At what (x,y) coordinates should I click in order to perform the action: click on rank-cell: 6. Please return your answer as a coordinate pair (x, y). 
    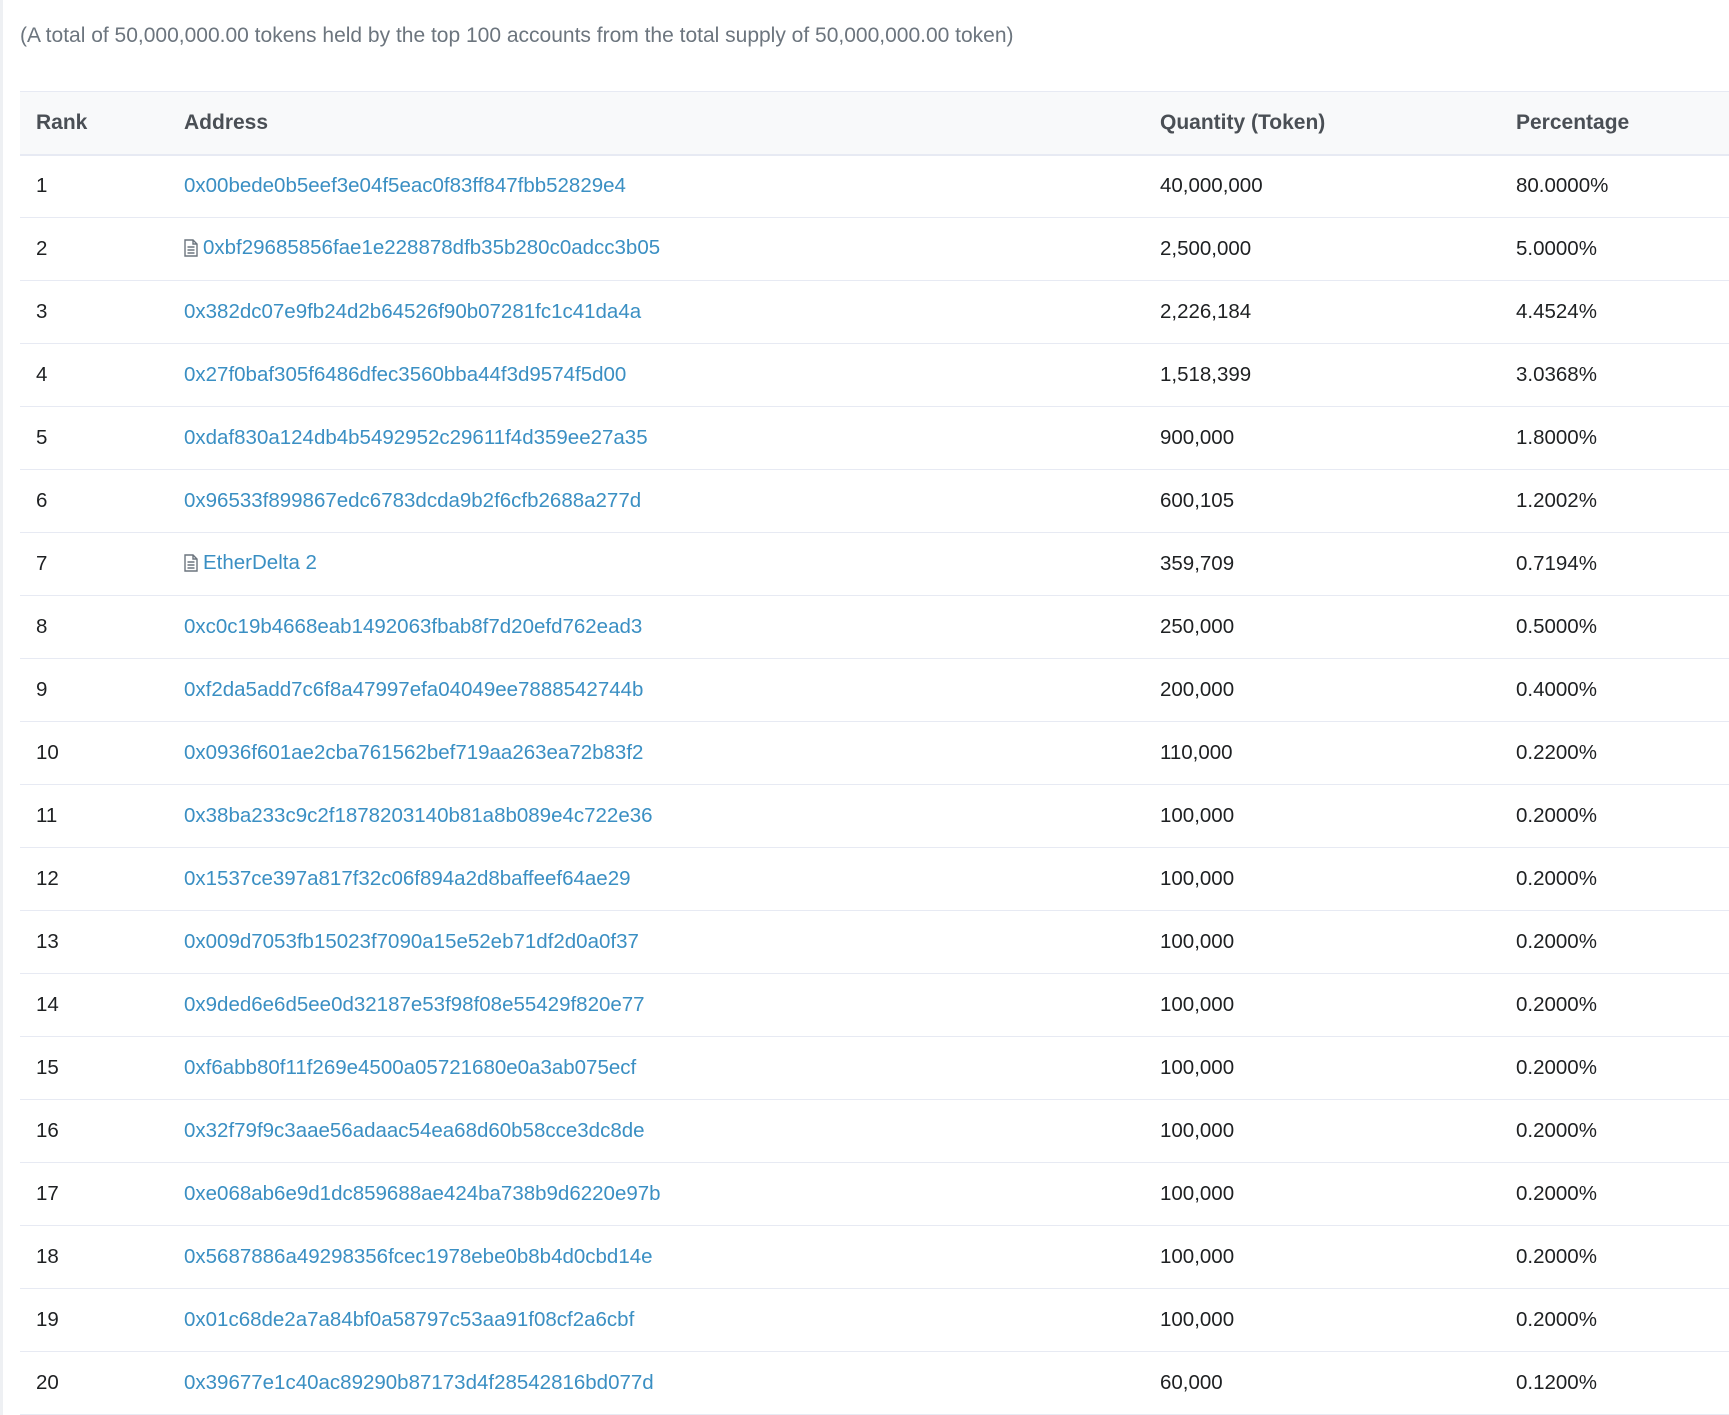
    Looking at the image, I should click on (94, 501).